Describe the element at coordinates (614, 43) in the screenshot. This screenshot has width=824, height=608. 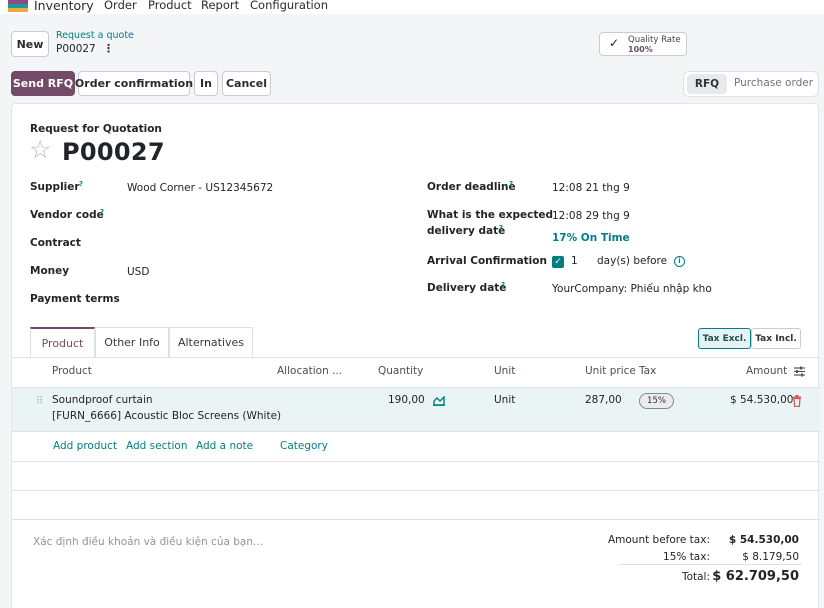
I see `check-icon: ✓` at that location.